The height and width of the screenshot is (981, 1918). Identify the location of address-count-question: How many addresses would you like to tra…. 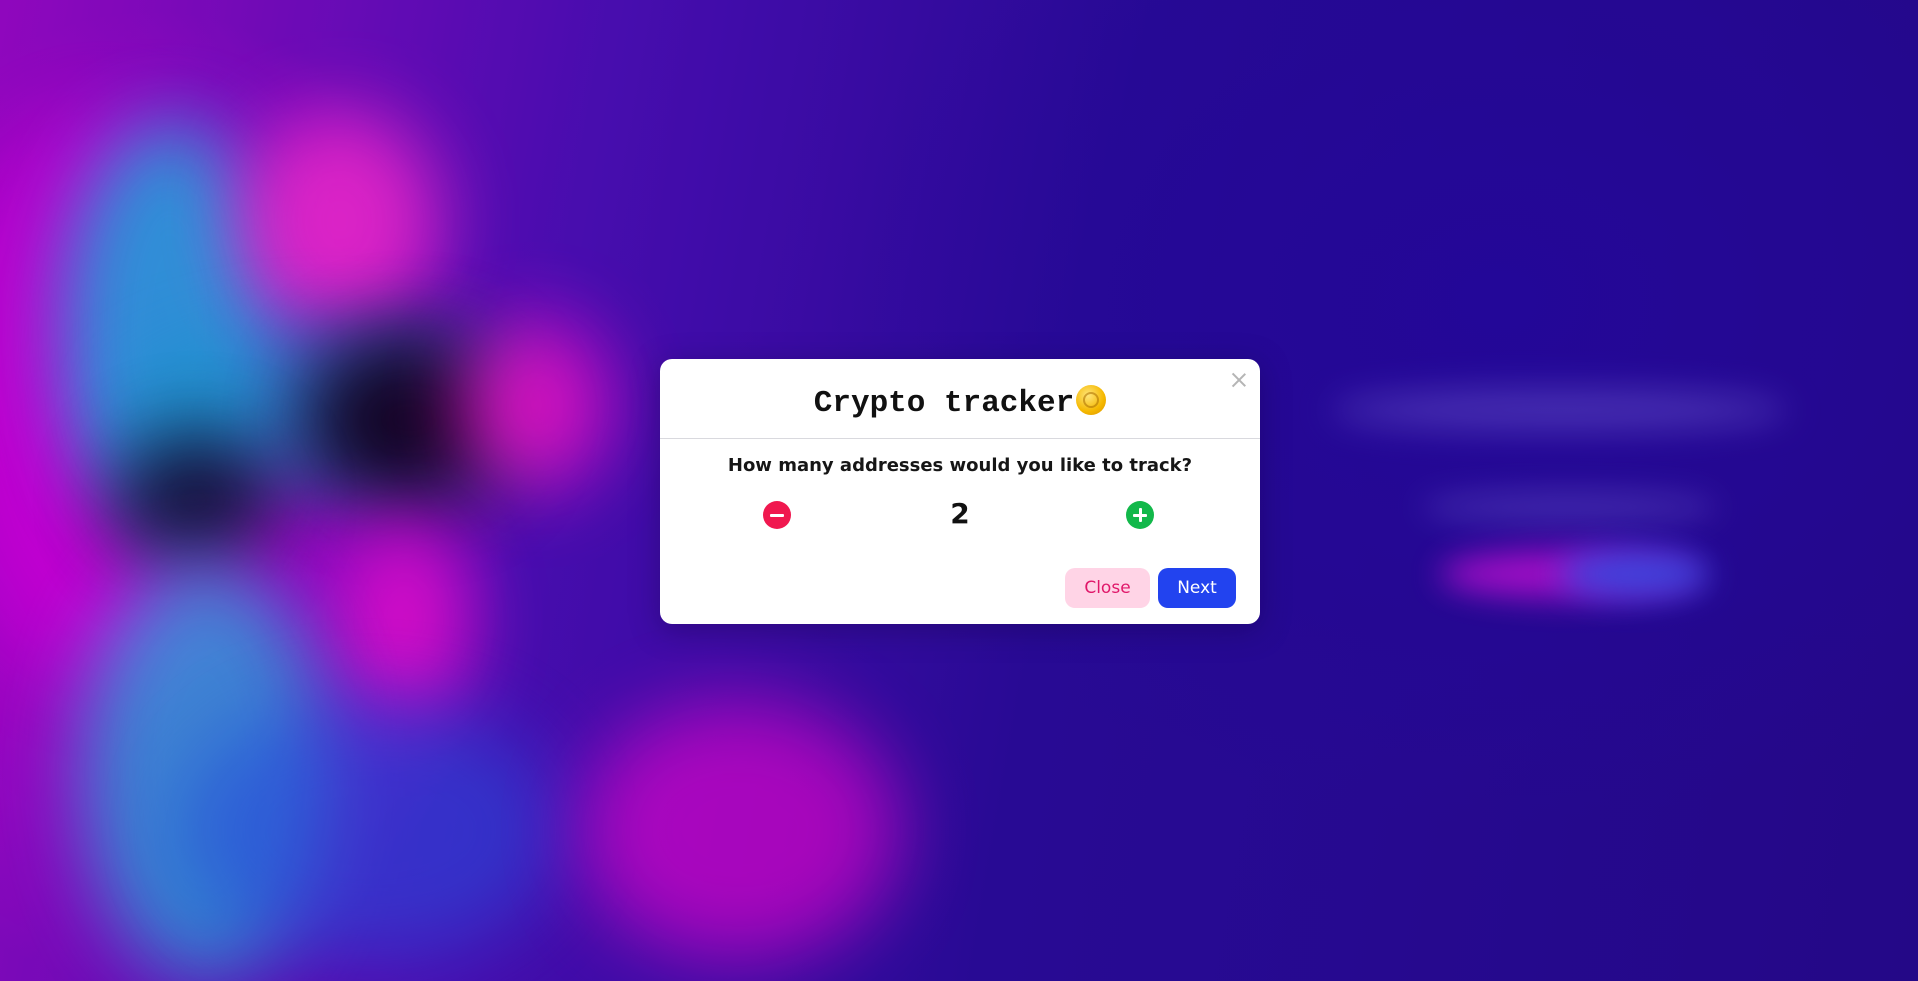
(960, 465).